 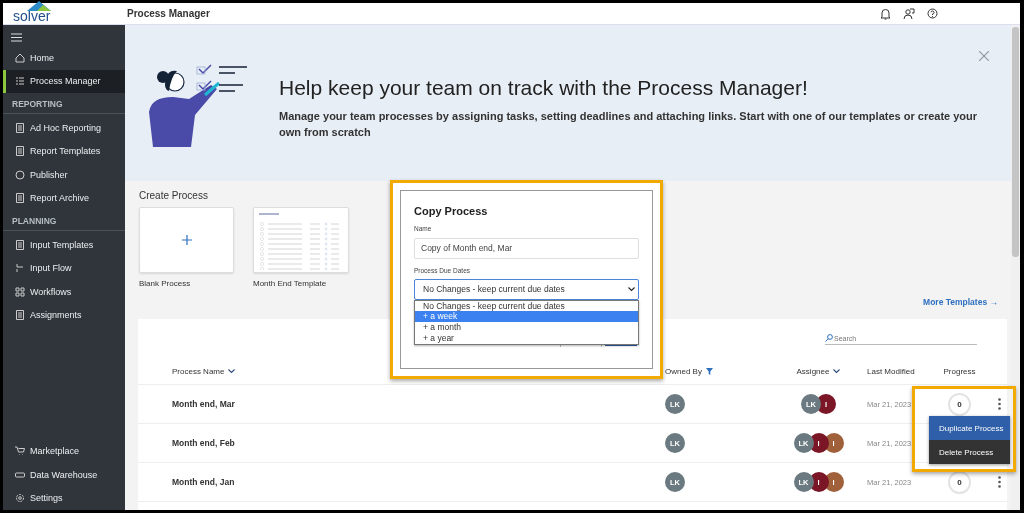 What do you see at coordinates (526, 306) in the screenshot?
I see `dropdown-option: No Changes - keep current due dates` at bounding box center [526, 306].